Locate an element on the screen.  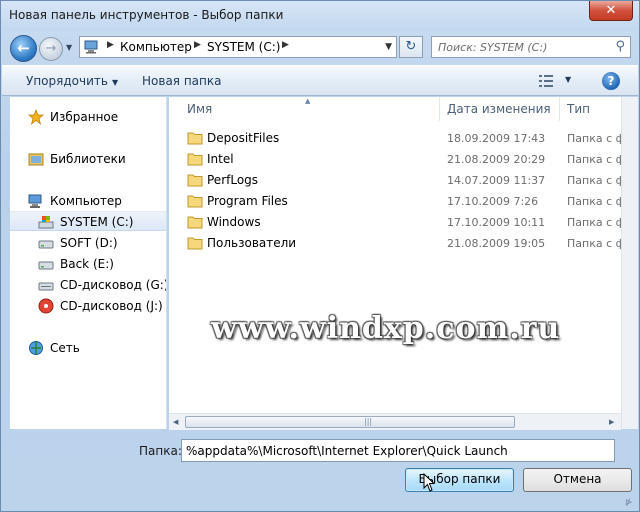
breadcrumb-system-drive: SYSTEM (C:) is located at coordinates (243, 47).